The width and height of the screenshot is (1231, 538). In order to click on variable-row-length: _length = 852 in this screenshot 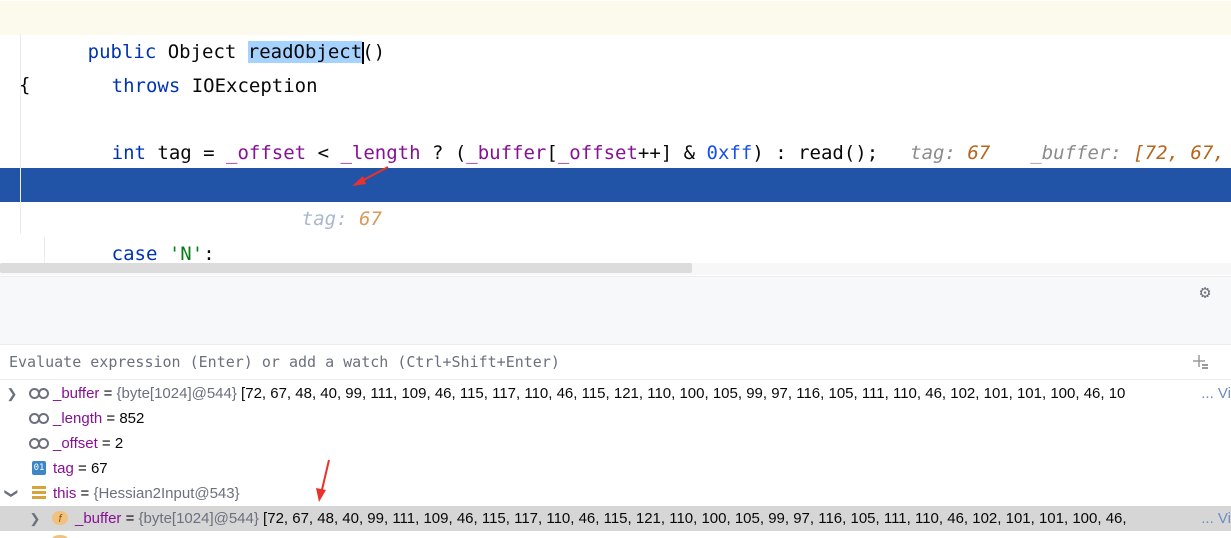, I will do `click(615, 418)`.